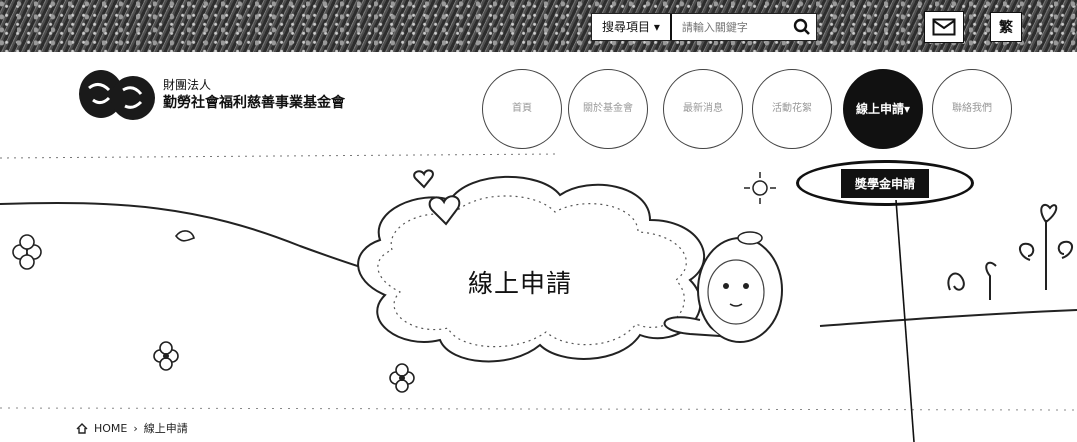 Image resolution: width=1077 pixels, height=442 pixels. What do you see at coordinates (165, 428) in the screenshot?
I see `breadcrumb-current: 線上申請` at bounding box center [165, 428].